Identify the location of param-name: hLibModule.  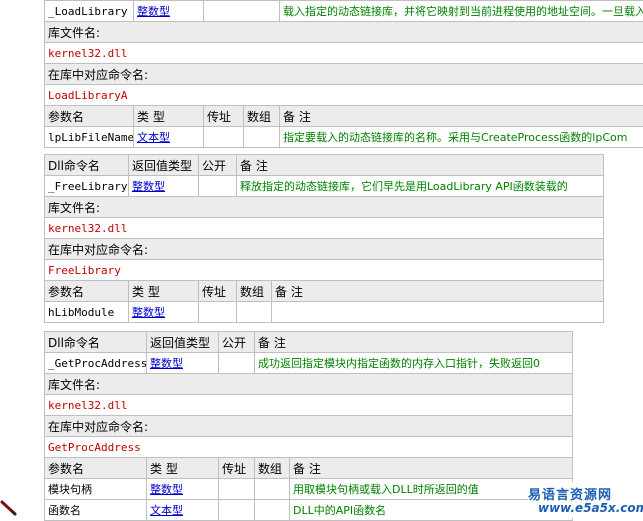
(87, 312).